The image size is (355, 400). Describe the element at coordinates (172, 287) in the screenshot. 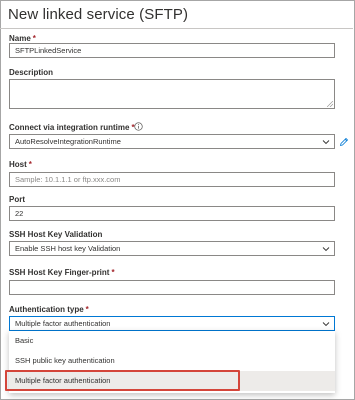

I see `fingerprint-input` at that location.